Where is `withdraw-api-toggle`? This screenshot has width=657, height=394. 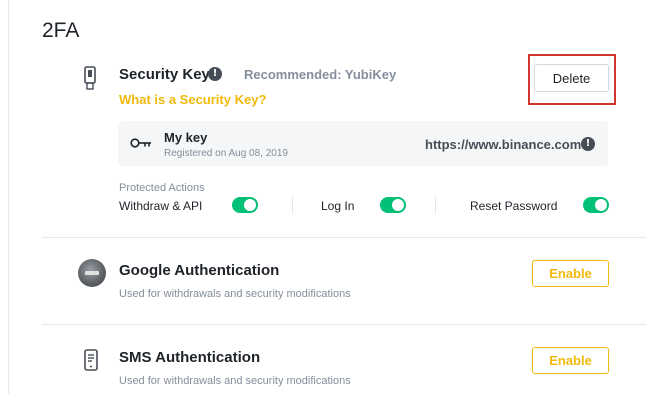 withdraw-api-toggle is located at coordinates (245, 205).